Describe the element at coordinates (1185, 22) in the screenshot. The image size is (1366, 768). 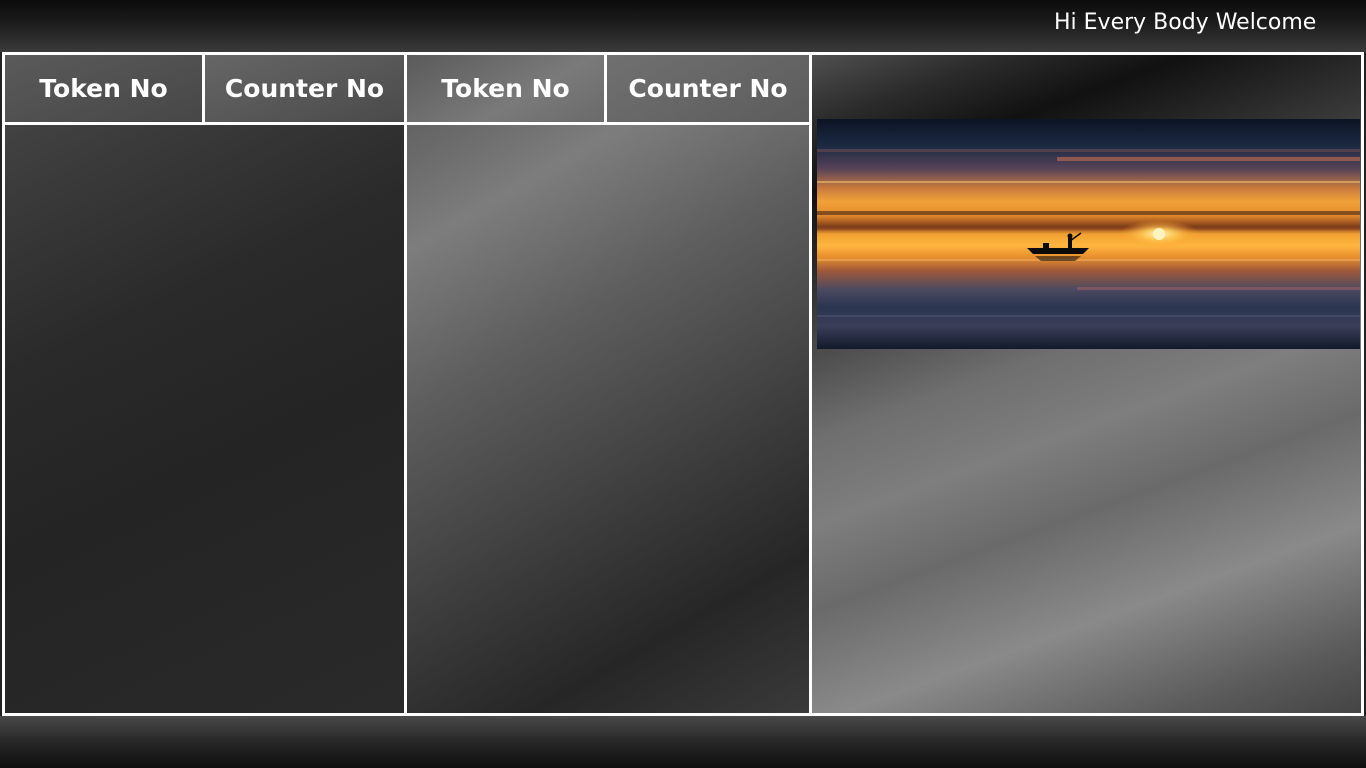
I see `welcome-marquee: Hi Every Body Welcome` at that location.